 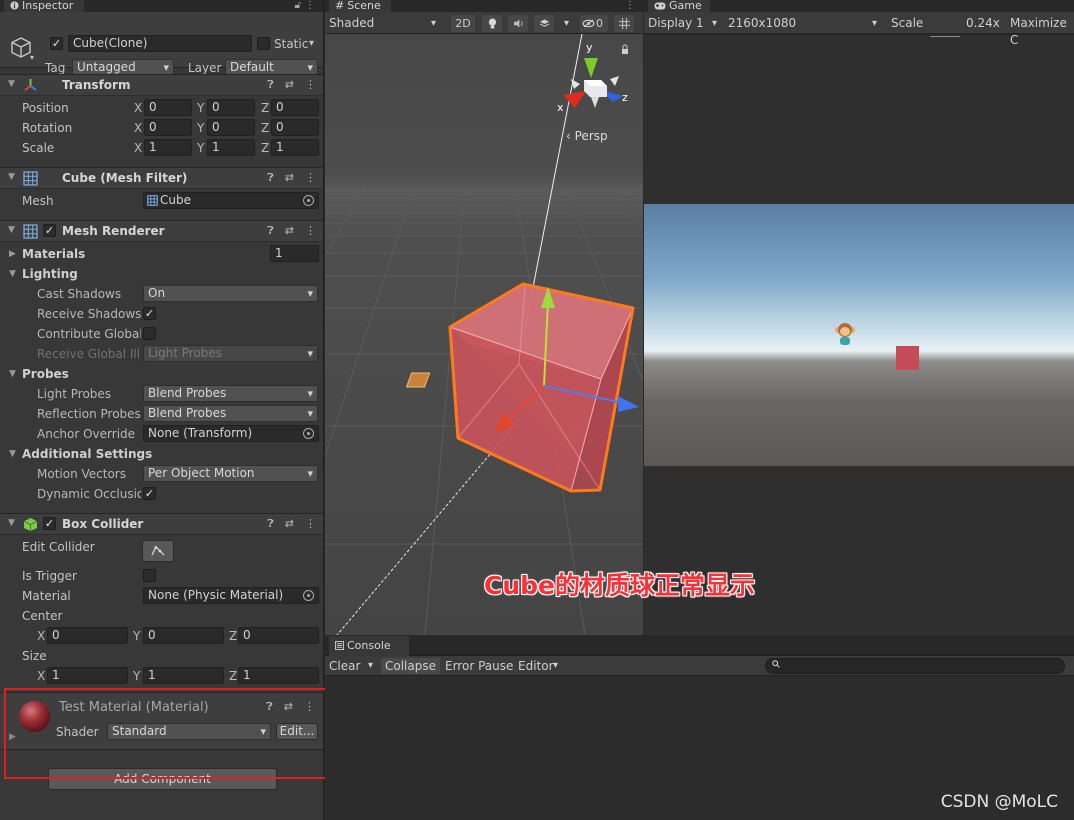 What do you see at coordinates (463, 23) in the screenshot?
I see `mode-2d-button: 2D` at bounding box center [463, 23].